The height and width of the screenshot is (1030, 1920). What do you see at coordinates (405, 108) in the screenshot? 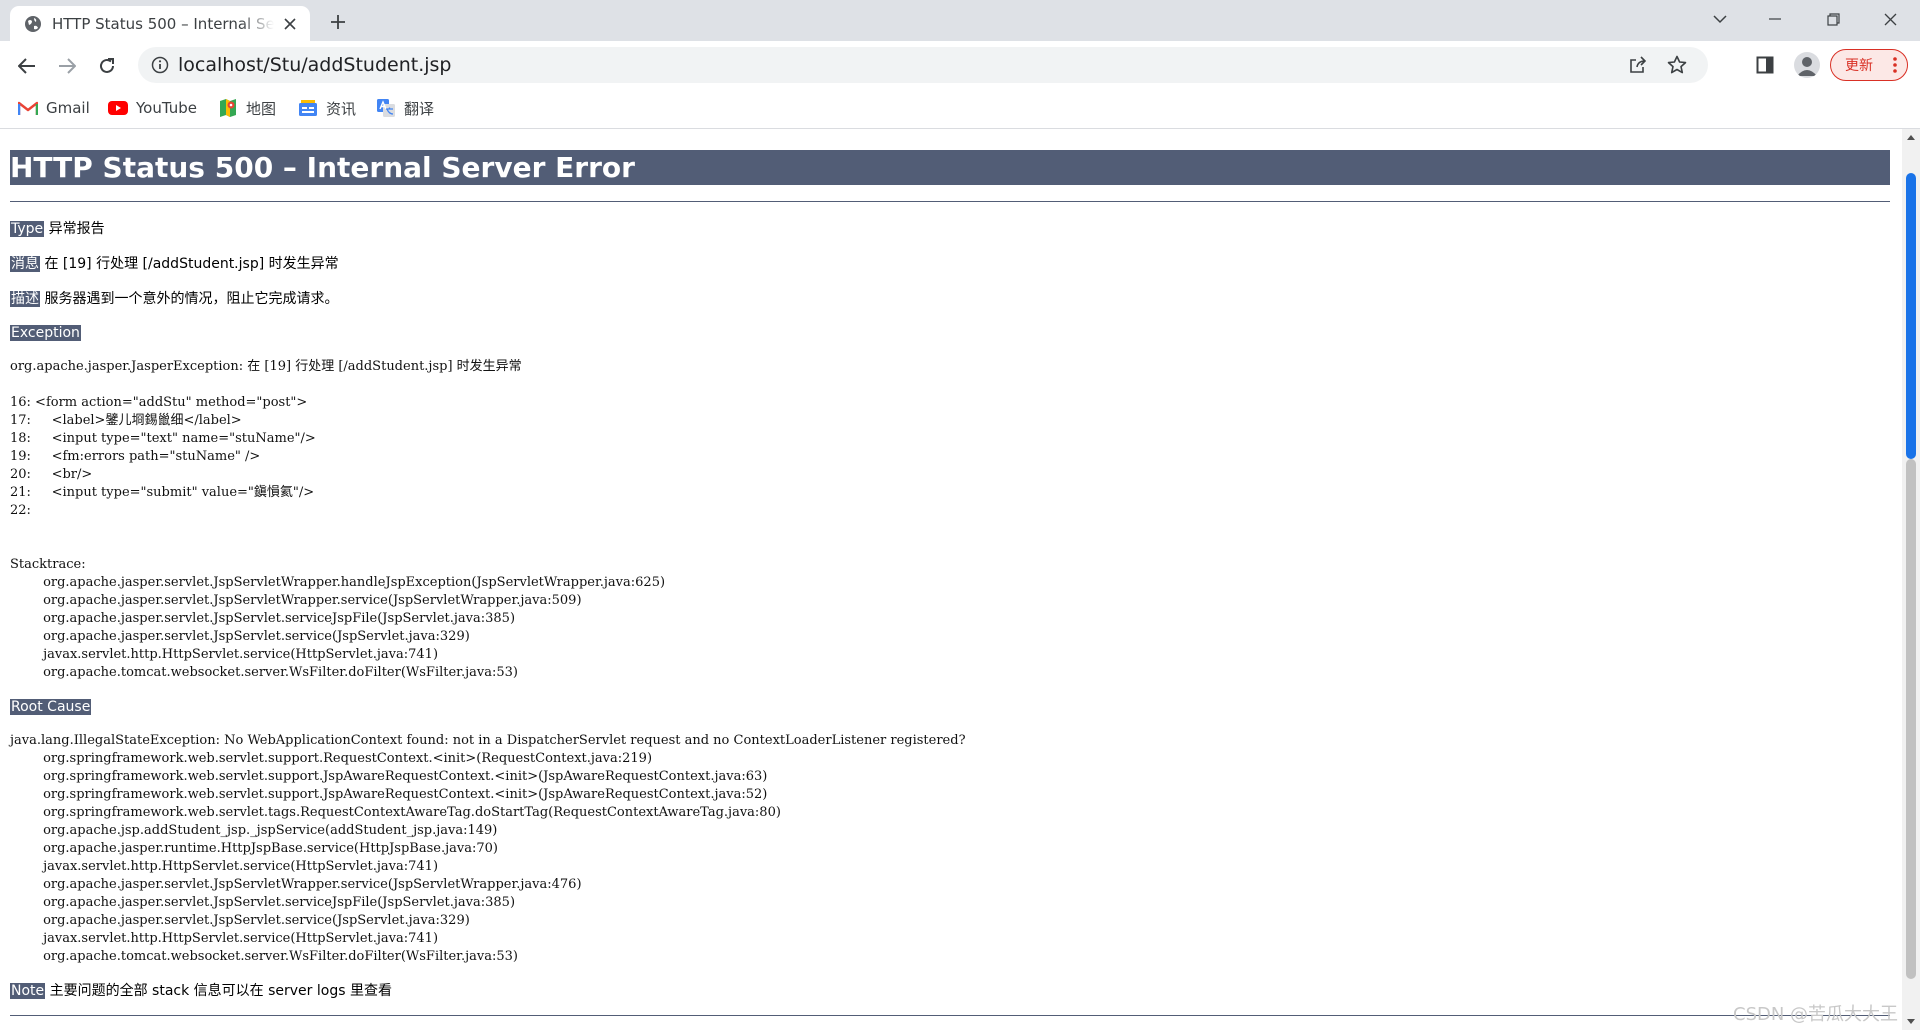
I see `bookmark-translate: 翻译` at bounding box center [405, 108].